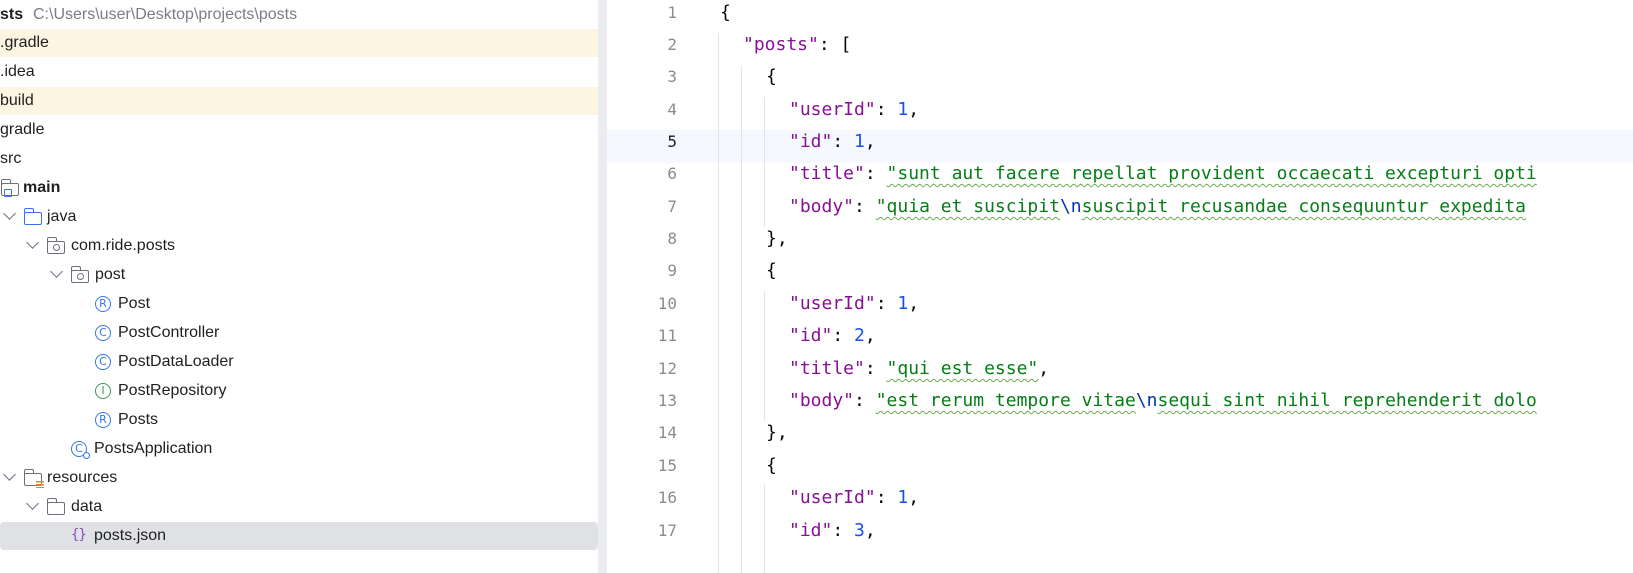 This screenshot has width=1633, height=573. Describe the element at coordinates (667, 497) in the screenshot. I see `line-number: 16` at that location.